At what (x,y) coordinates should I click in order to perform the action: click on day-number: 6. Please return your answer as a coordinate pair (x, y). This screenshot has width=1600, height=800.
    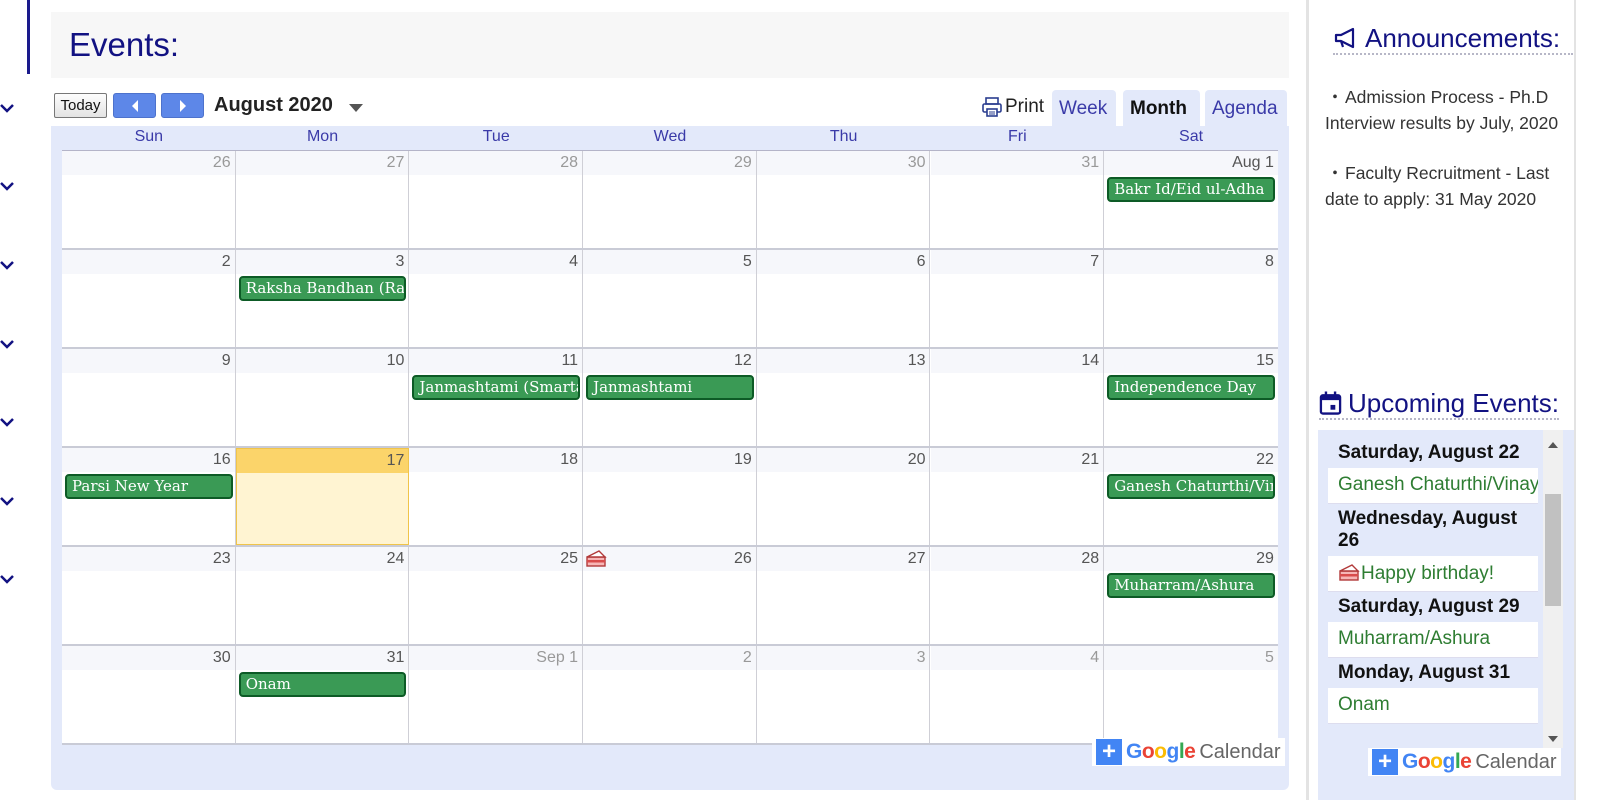
    Looking at the image, I should click on (921, 261).